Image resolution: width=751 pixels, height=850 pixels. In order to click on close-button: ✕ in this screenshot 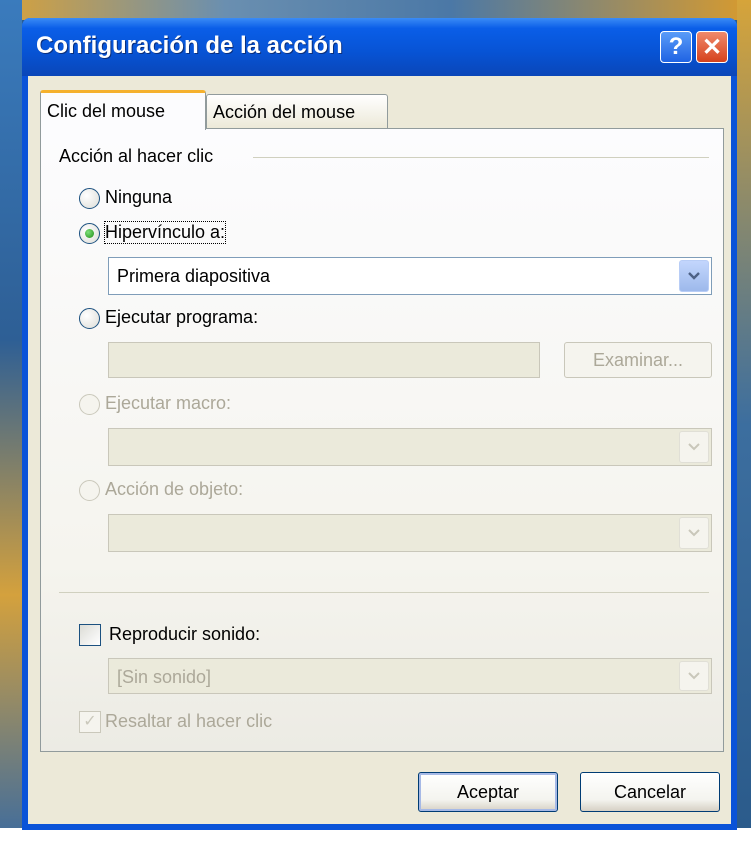, I will do `click(712, 47)`.